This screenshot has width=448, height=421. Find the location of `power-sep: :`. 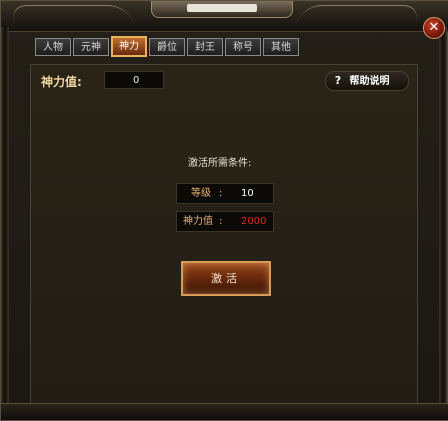

power-sep: : is located at coordinates (221, 221).